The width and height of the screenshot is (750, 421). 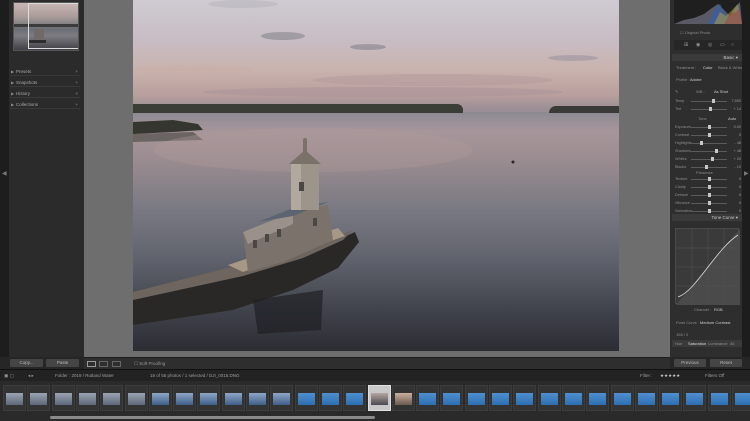 I want to click on slider-value: + 20, so click(x=738, y=159).